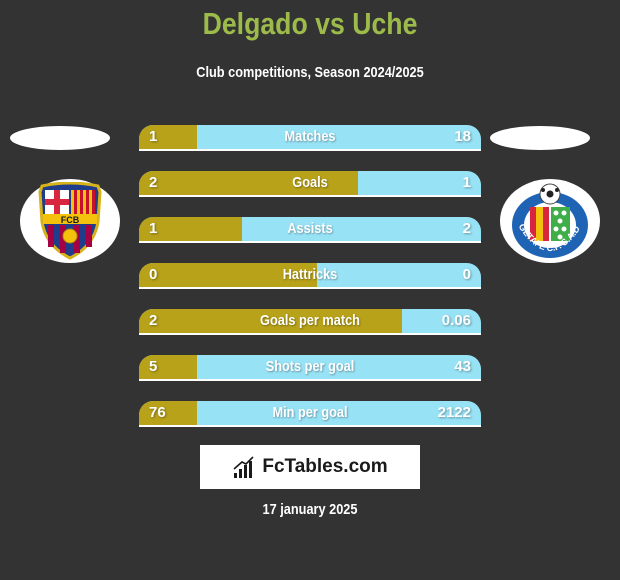 The width and height of the screenshot is (620, 580). I want to click on left-team-logo: FCB, so click(70, 221).